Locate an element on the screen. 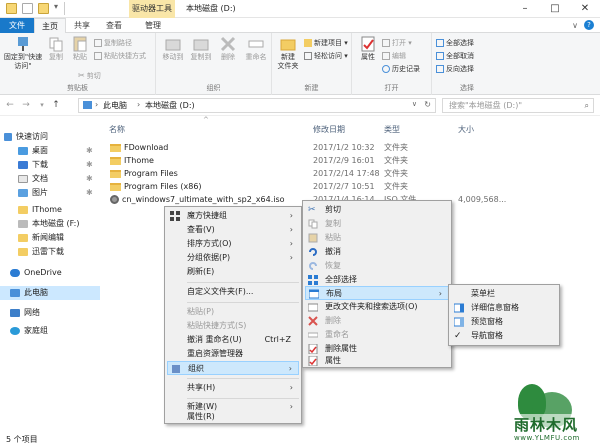  recent-chevron-icon: ▾ is located at coordinates (42, 105).